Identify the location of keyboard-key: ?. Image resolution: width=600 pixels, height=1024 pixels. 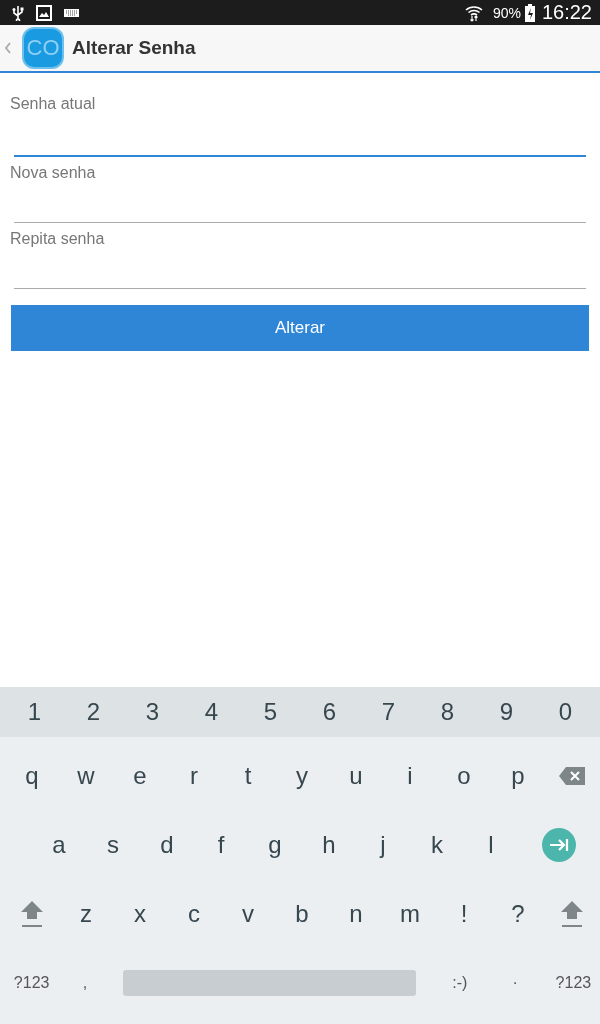
(518, 914).